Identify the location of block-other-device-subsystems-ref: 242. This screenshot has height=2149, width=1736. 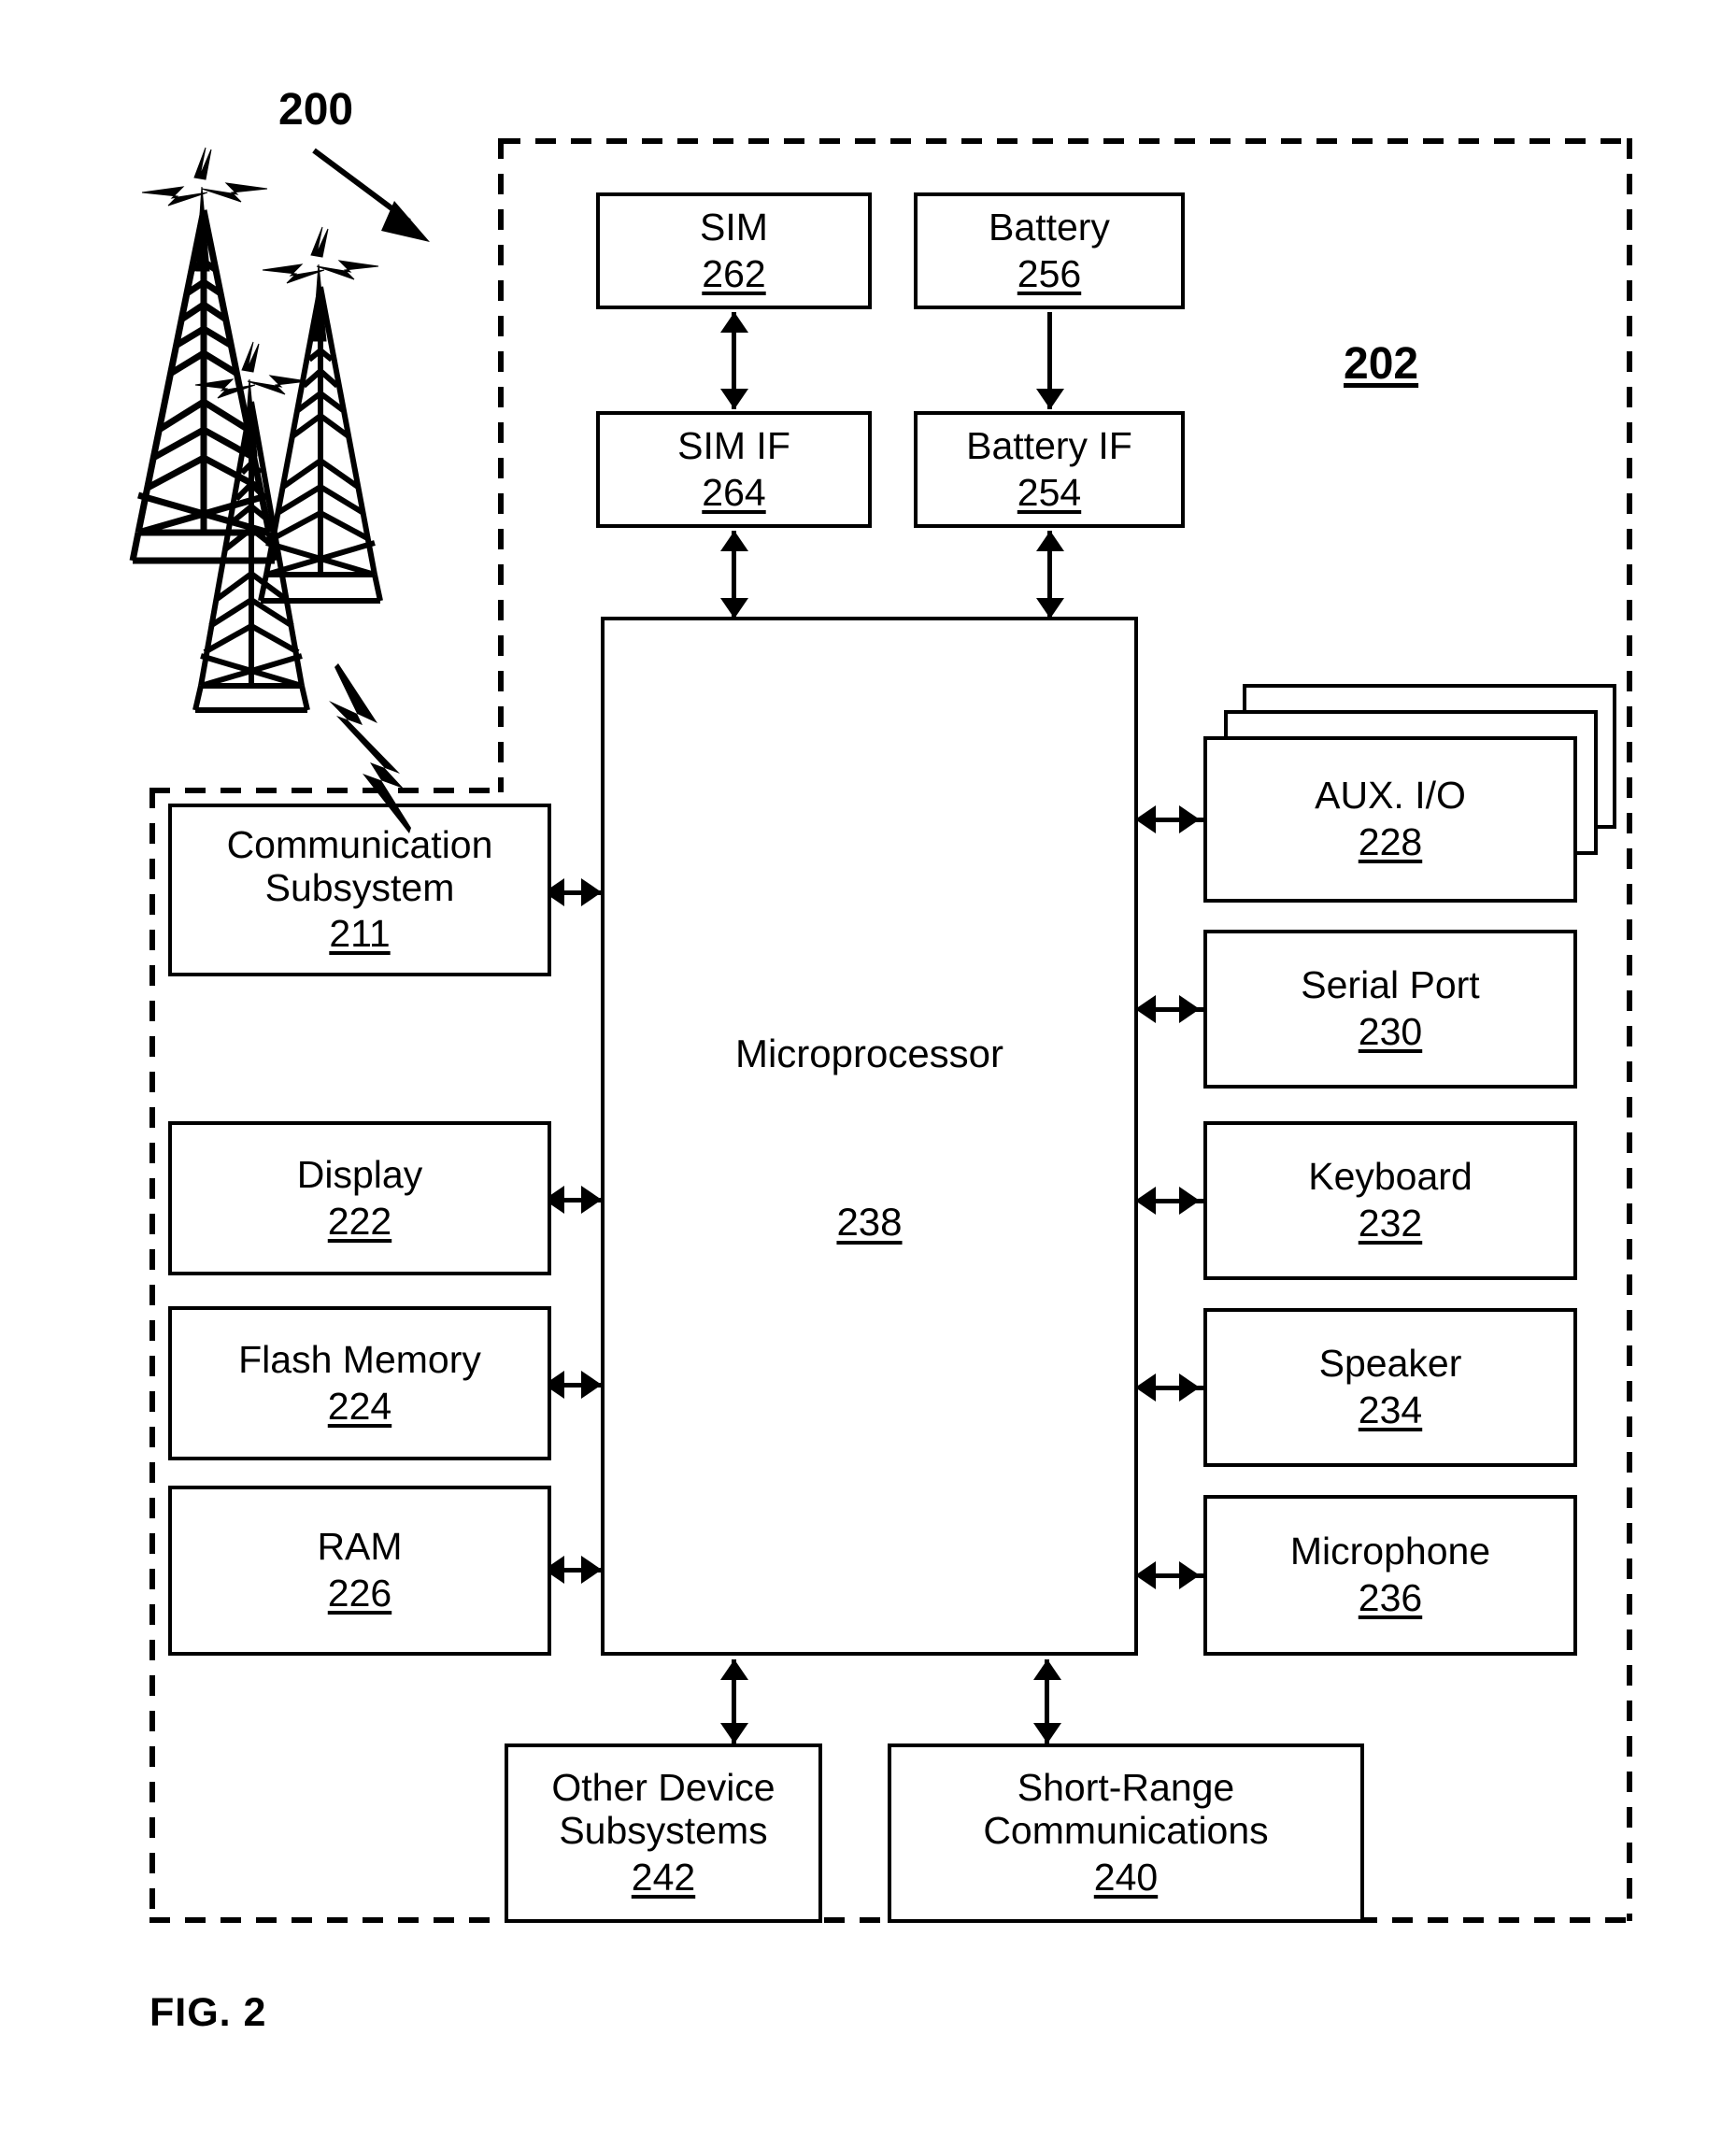
(663, 1877).